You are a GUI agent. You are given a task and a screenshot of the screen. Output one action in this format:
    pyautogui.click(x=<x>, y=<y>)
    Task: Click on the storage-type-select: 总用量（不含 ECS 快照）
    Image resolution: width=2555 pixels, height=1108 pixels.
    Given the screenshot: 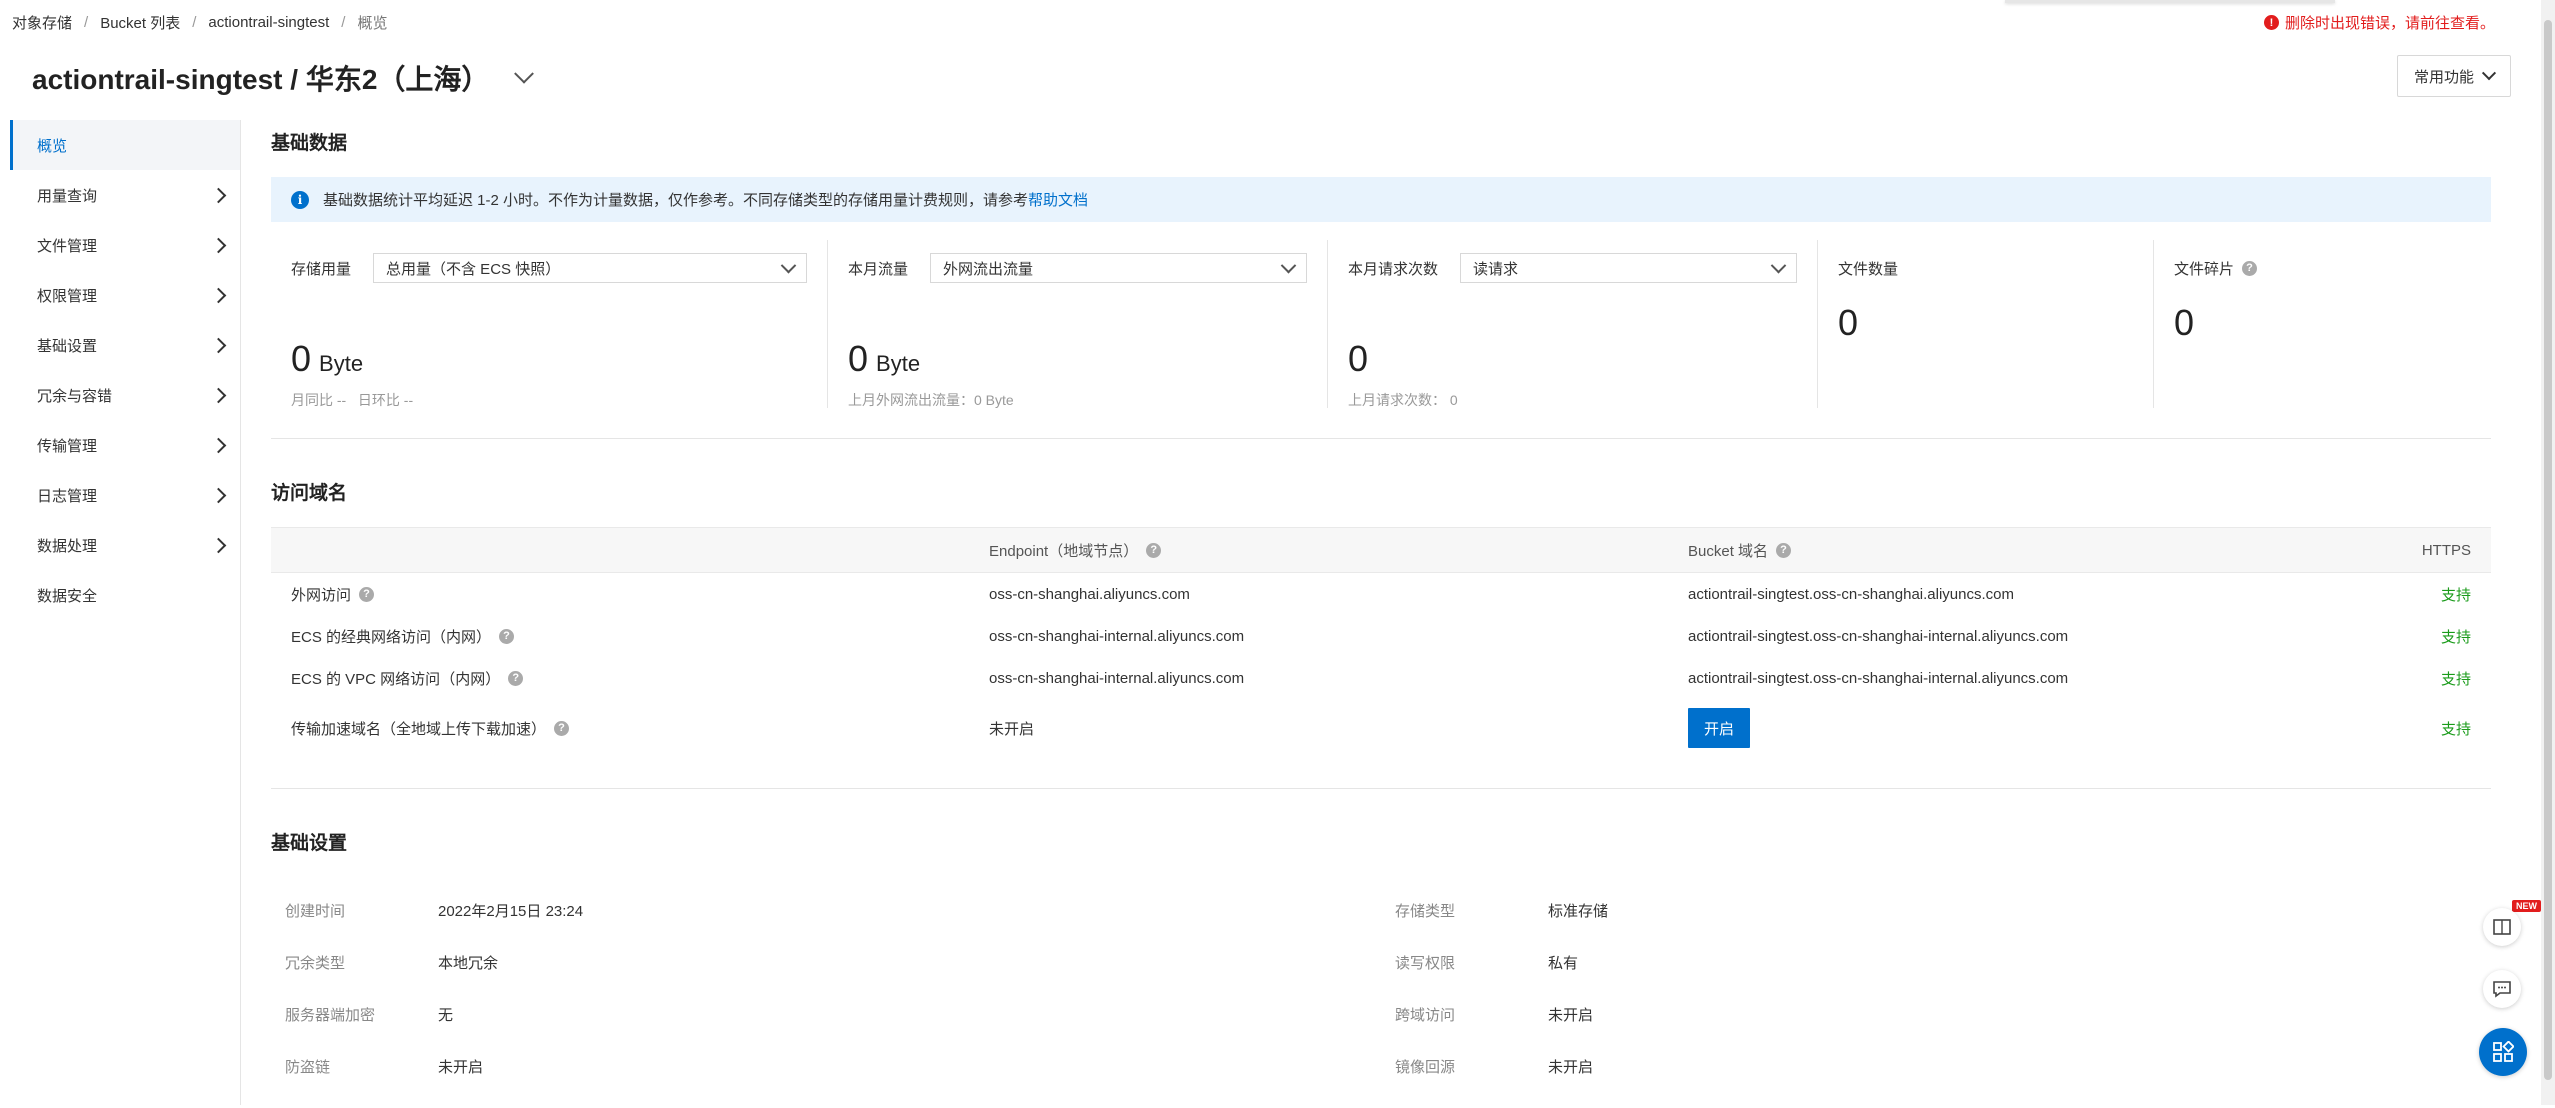 What is the action you would take?
    pyautogui.click(x=590, y=268)
    